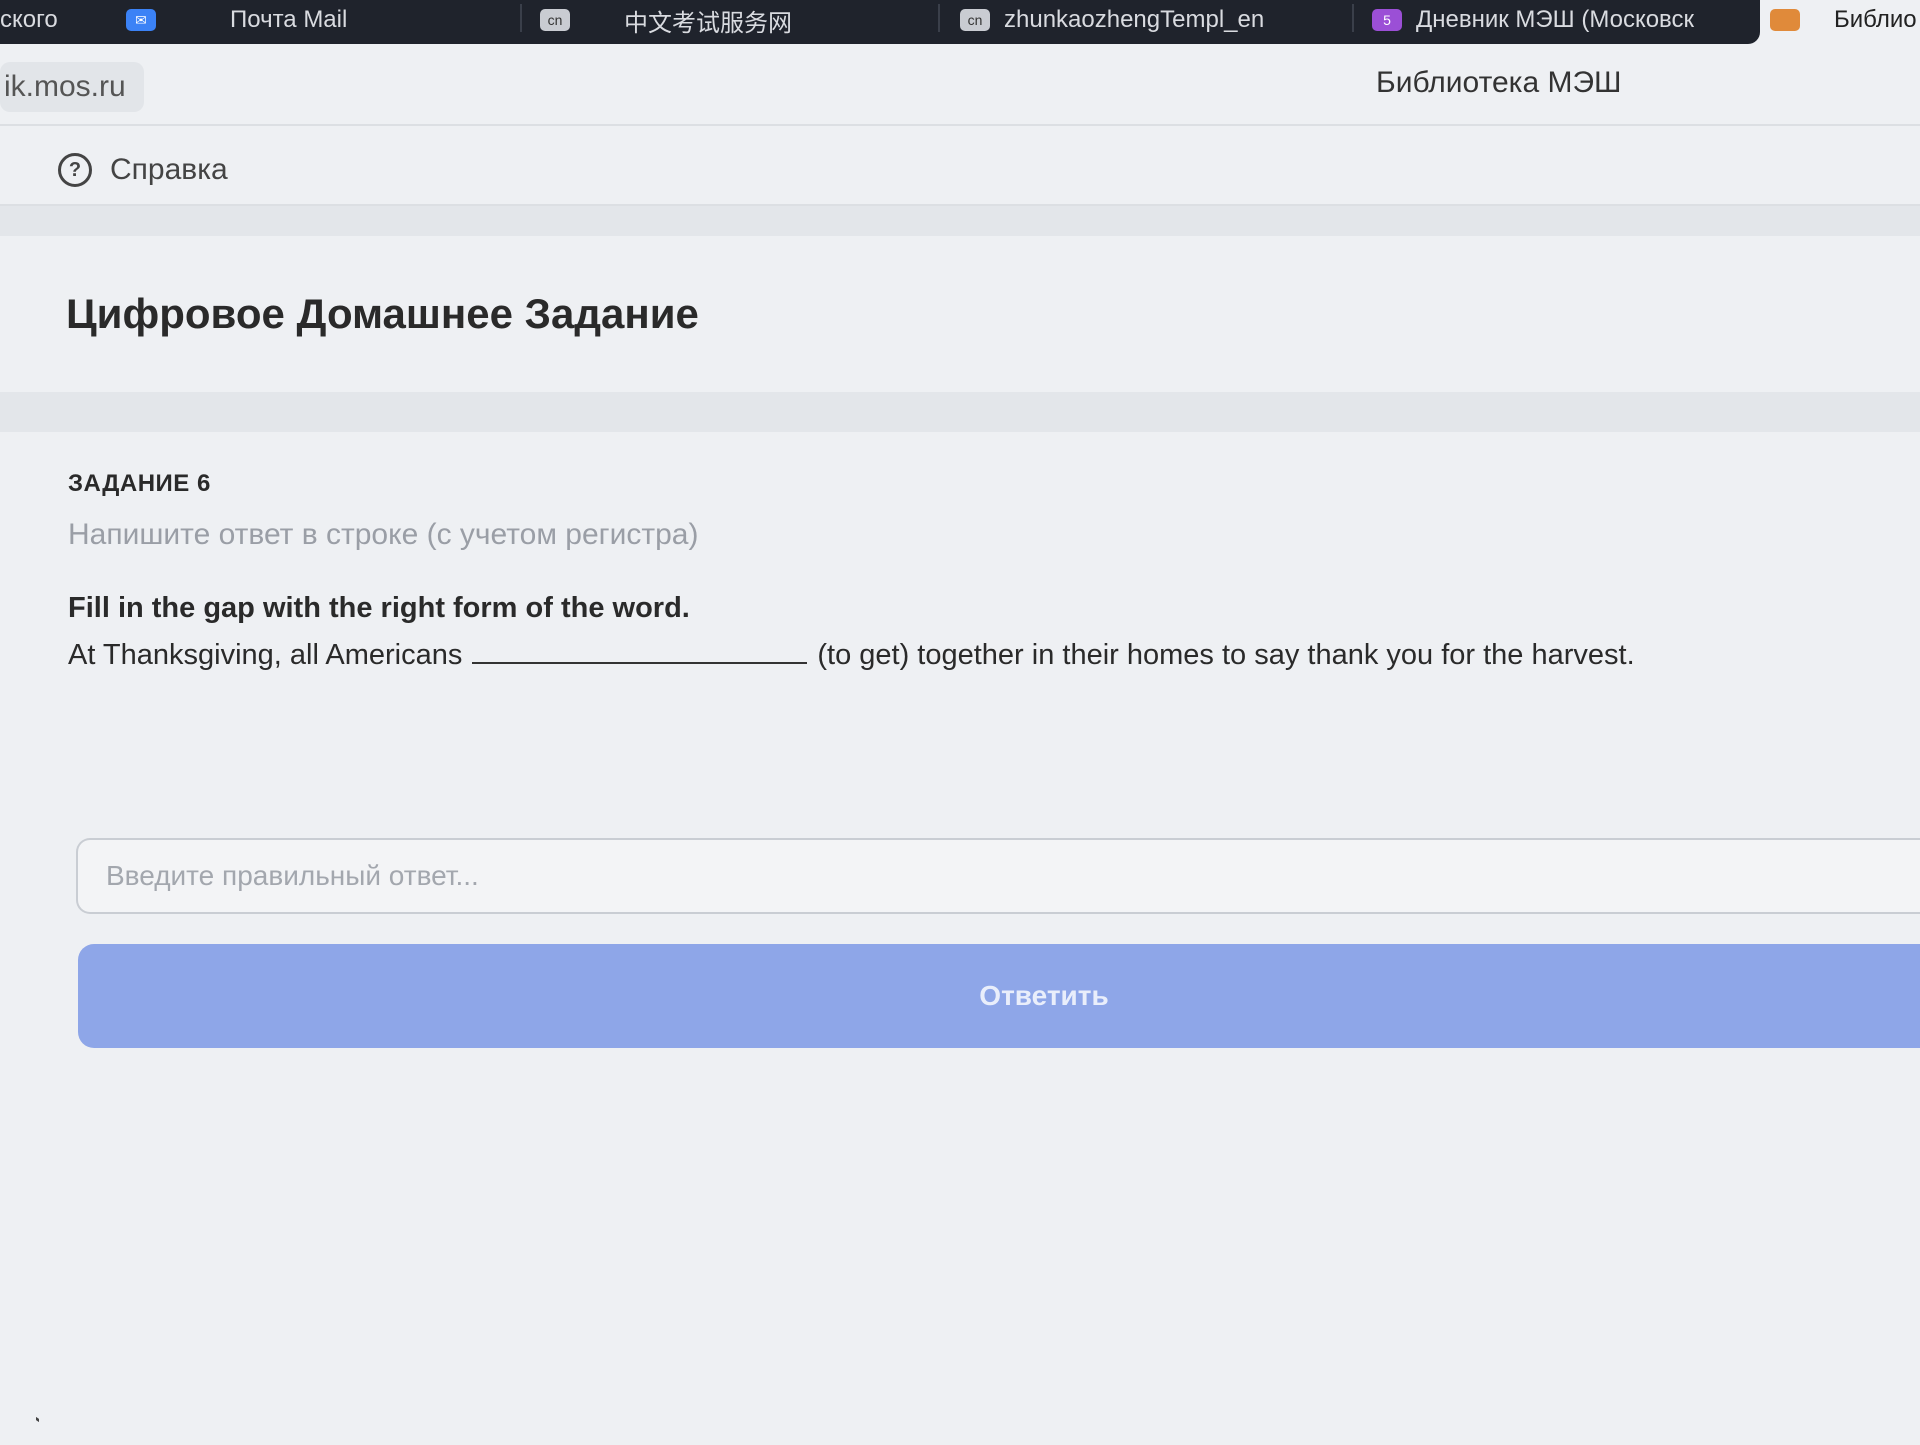 This screenshot has width=1920, height=1445. Describe the element at coordinates (960, 125) in the screenshot. I see `divider` at that location.